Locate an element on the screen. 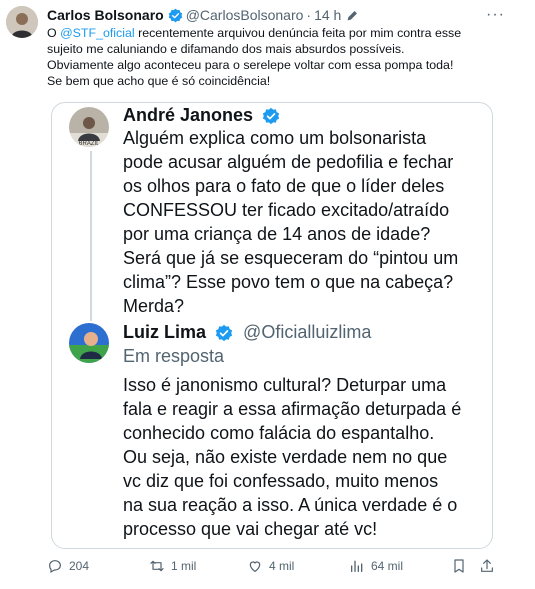 The height and width of the screenshot is (589, 535). reply-count: 204 is located at coordinates (79, 566).